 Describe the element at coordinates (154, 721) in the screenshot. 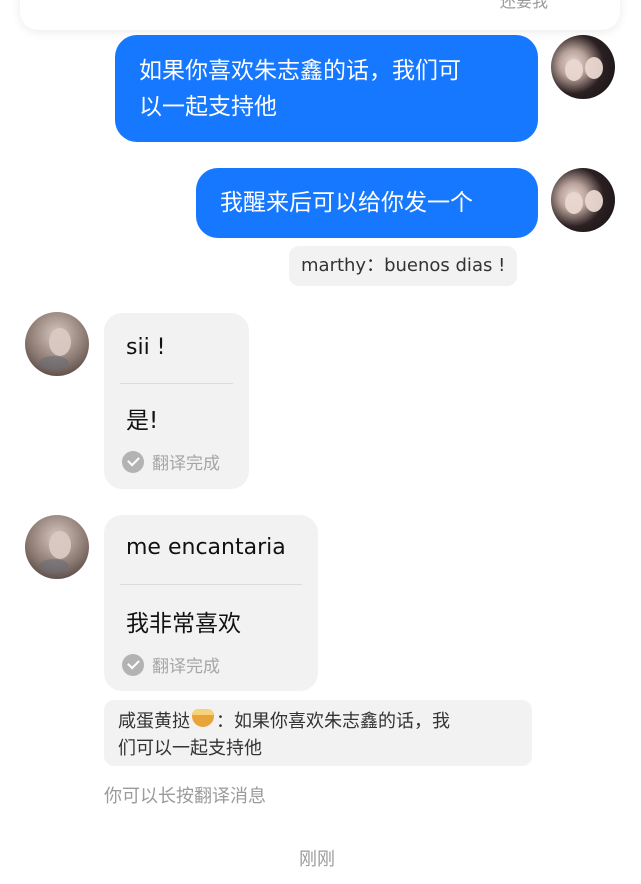

I see `quote-sender: 咸蛋黄挞` at that location.